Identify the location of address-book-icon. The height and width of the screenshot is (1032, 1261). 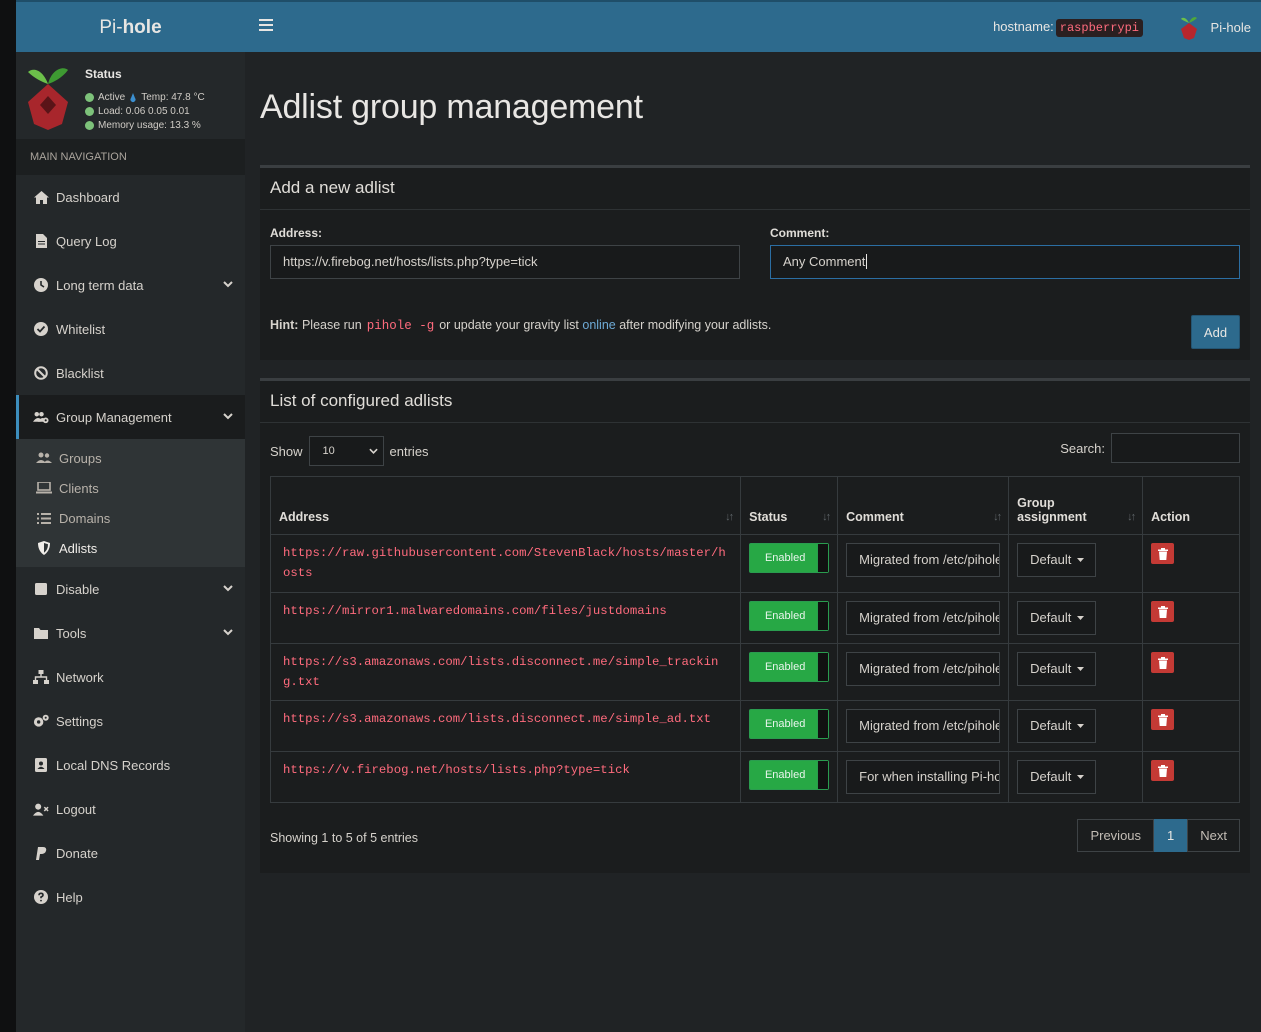
(41, 765).